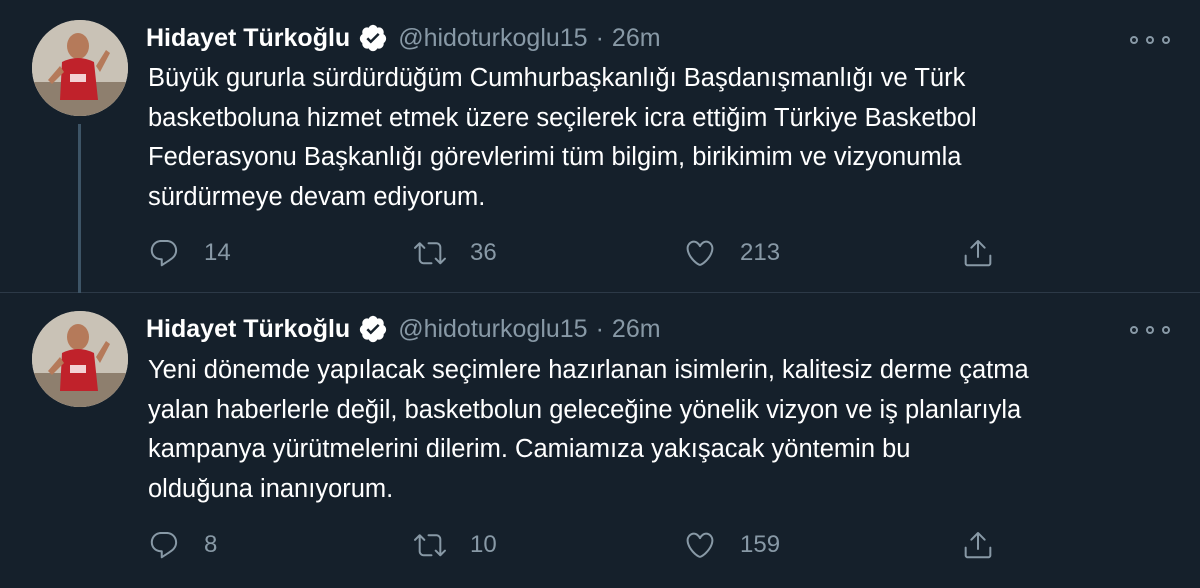 The image size is (1200, 588). I want to click on retweet-count: 10, so click(483, 544).